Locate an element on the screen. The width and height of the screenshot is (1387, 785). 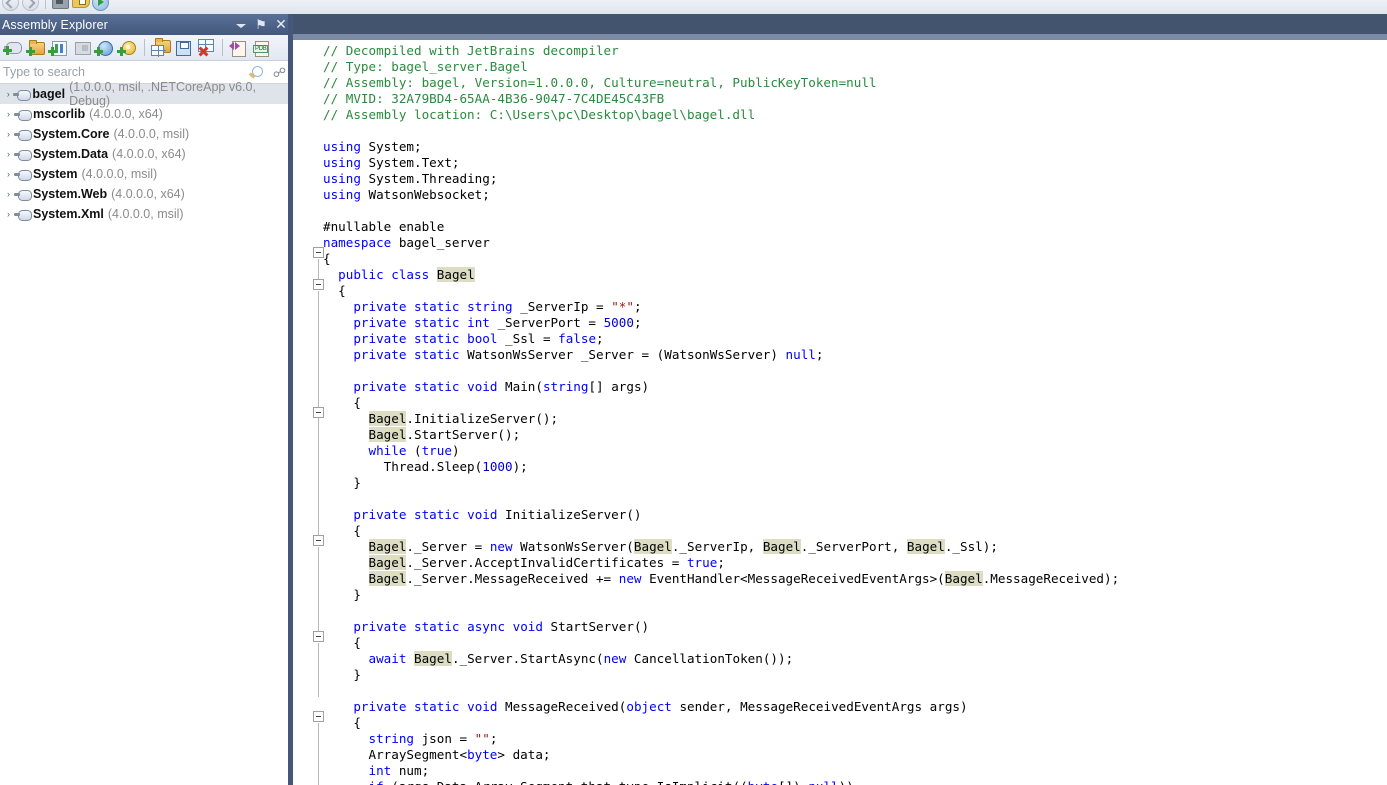
code-line: private static string _ServerIp = "*"; is located at coordinates (497, 306).